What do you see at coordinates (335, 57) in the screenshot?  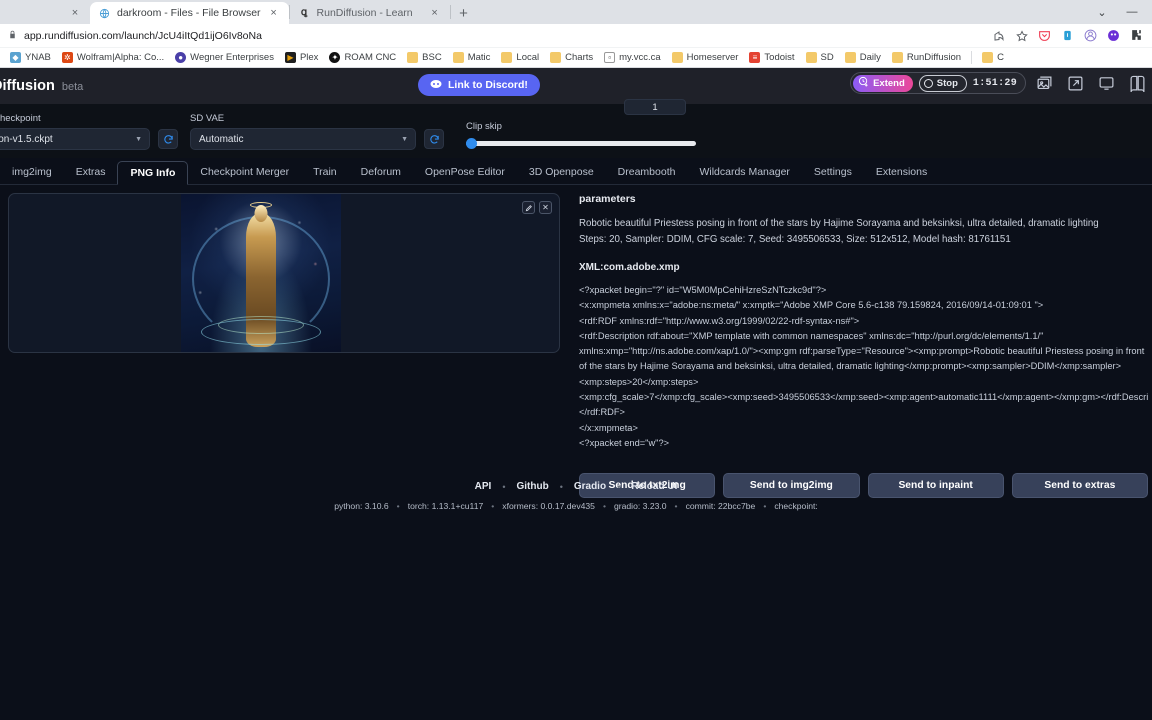 I see `bookmark-icon: ✦` at bounding box center [335, 57].